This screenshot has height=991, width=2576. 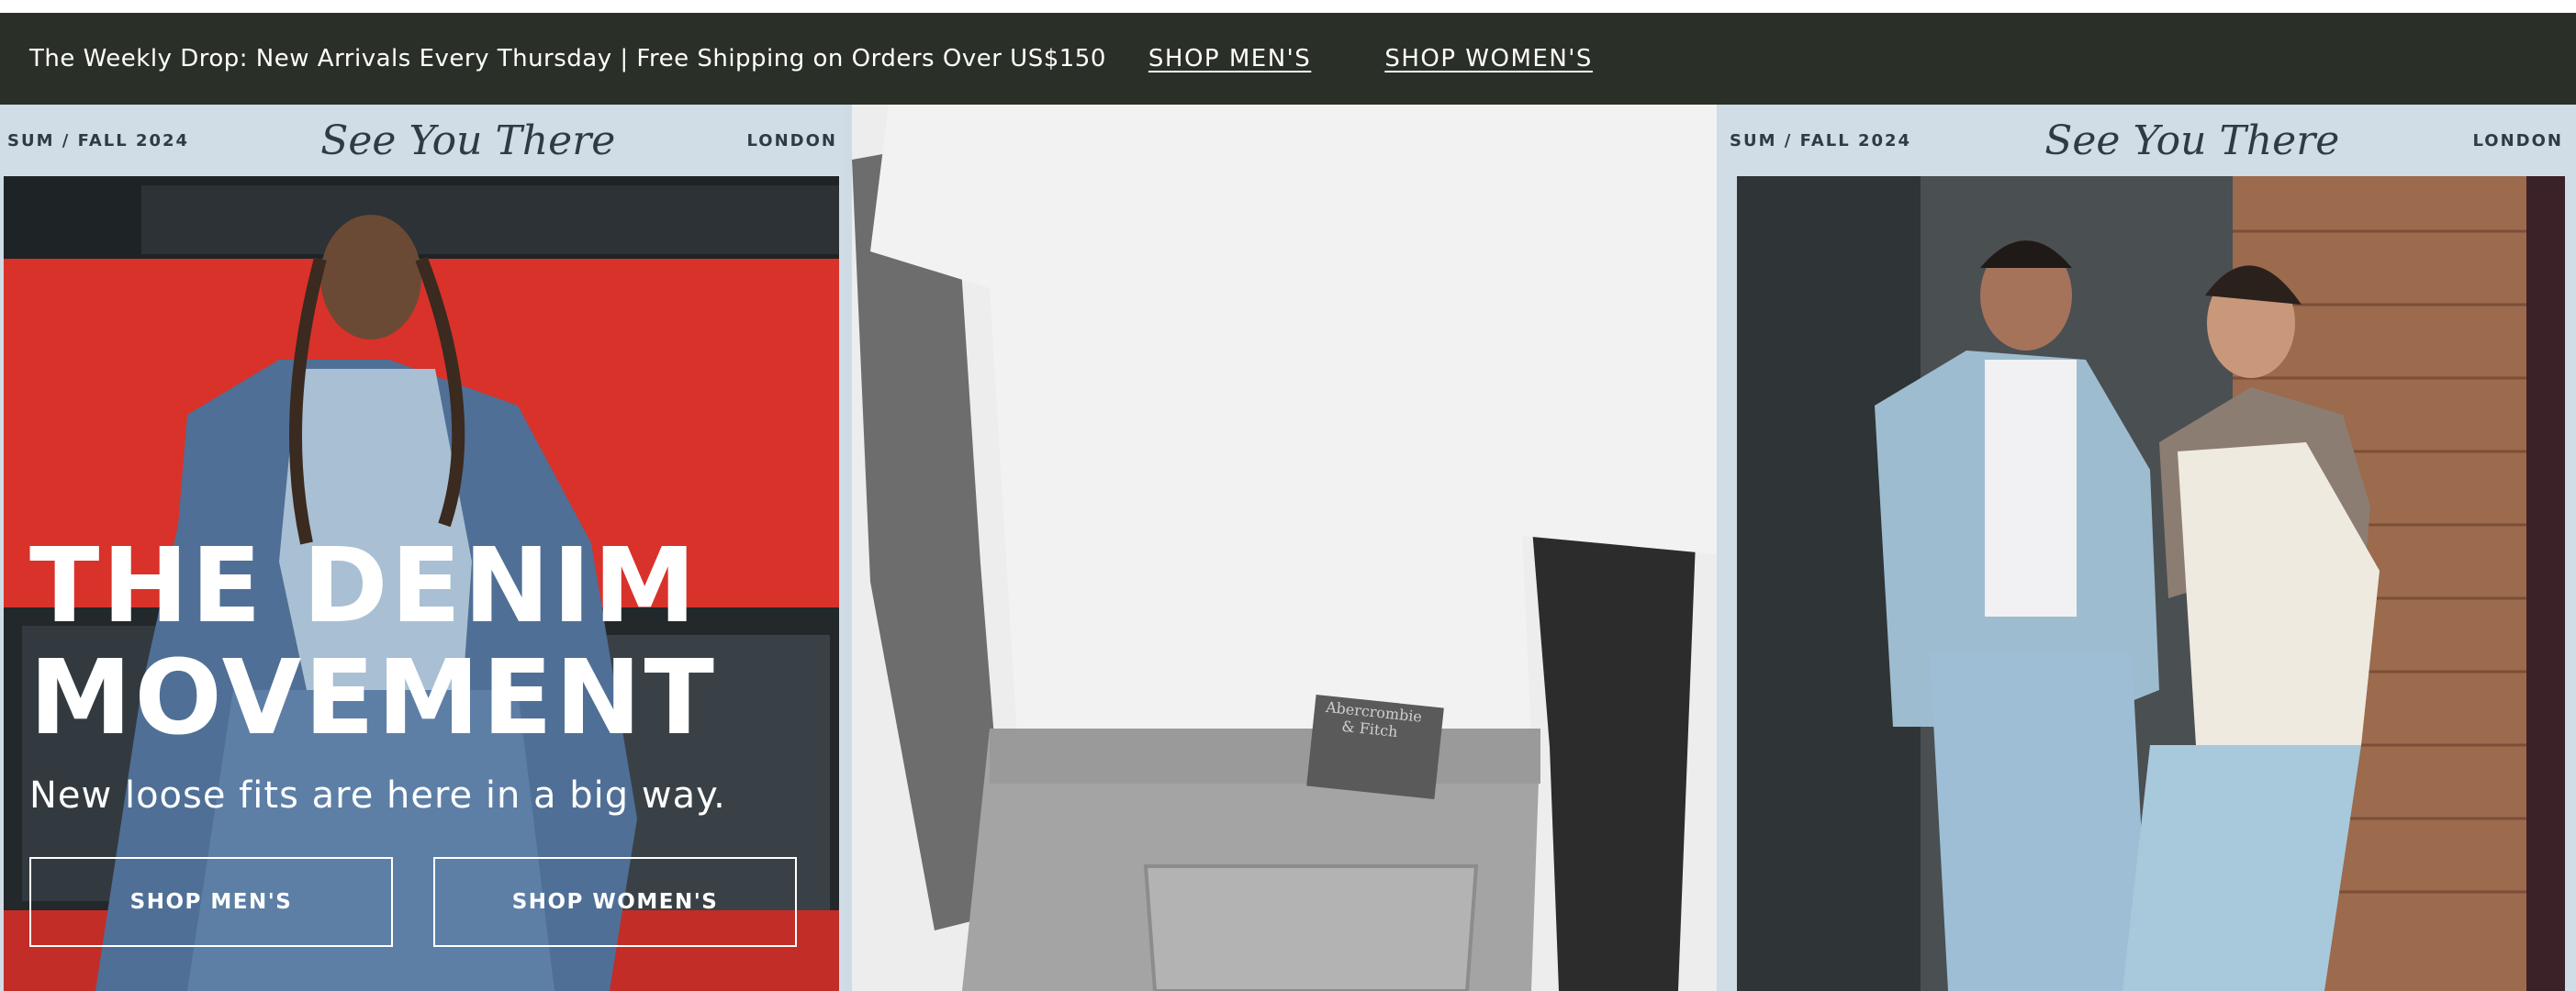 I want to click on hero-headline-line-1: THE DENIM, so click(x=364, y=586).